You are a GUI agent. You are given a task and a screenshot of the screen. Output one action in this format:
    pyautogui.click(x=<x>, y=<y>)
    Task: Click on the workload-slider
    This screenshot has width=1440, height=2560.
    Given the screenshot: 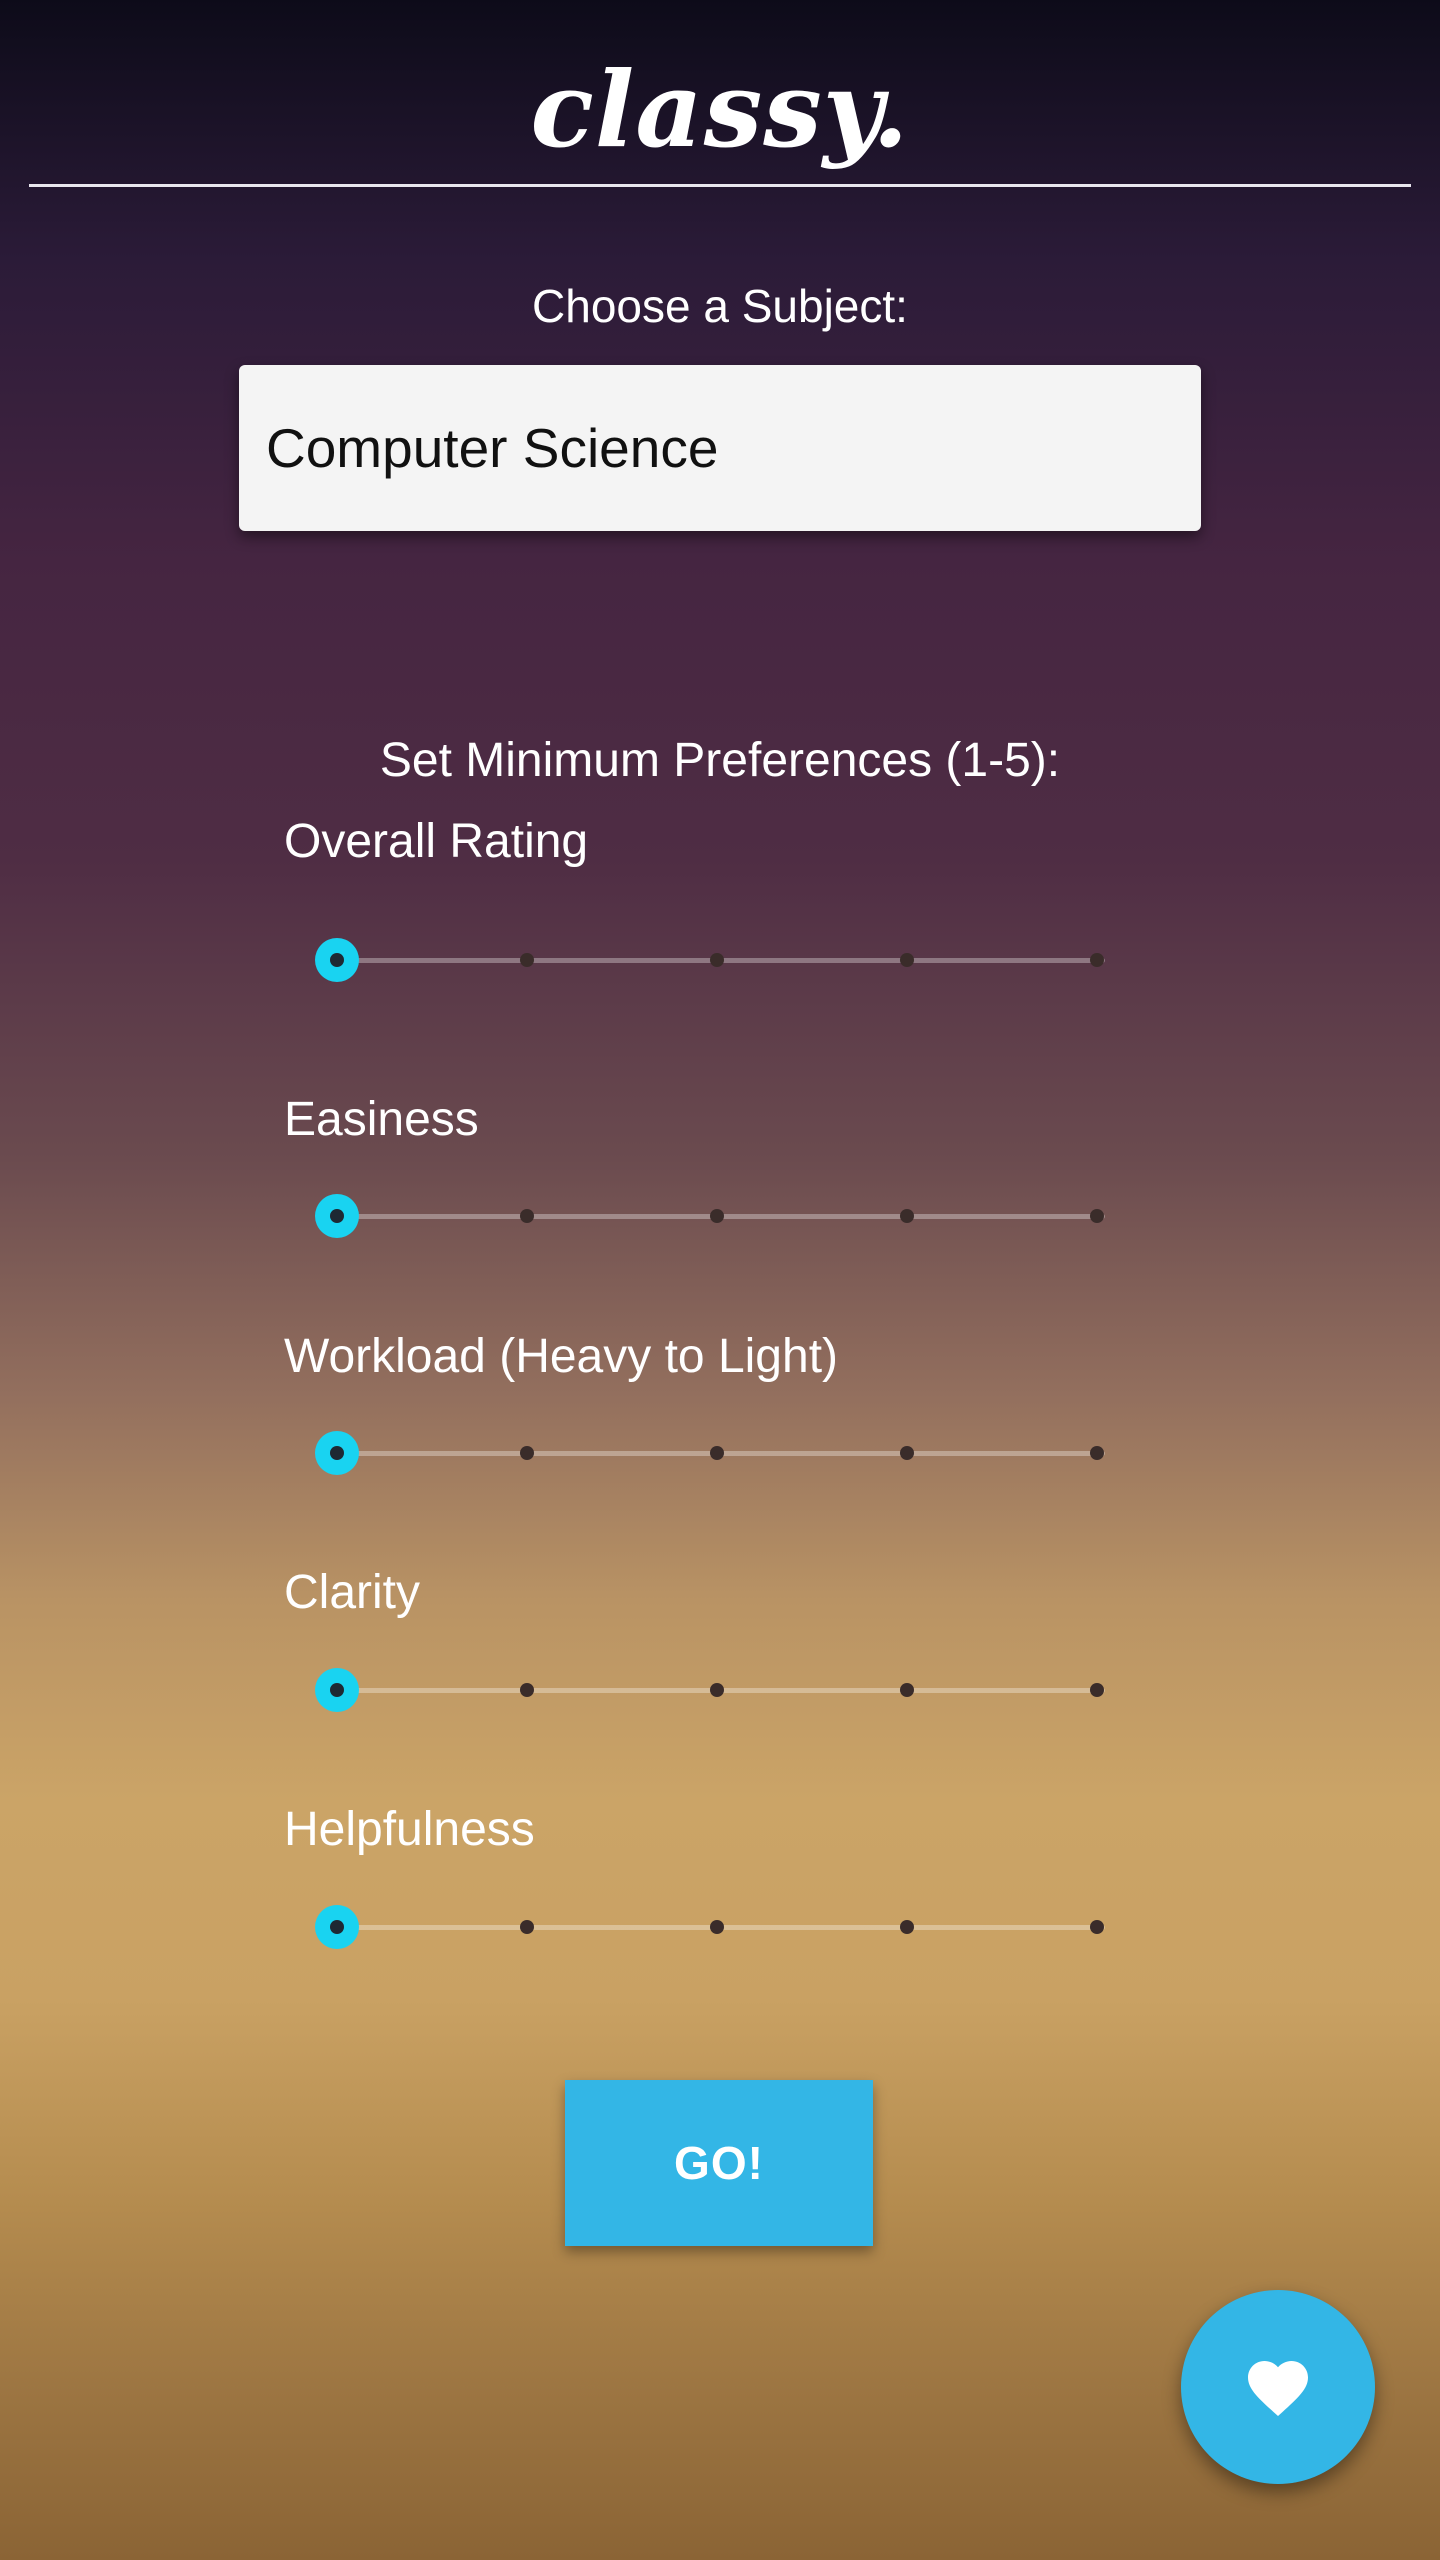 What is the action you would take?
    pyautogui.click(x=710, y=1453)
    